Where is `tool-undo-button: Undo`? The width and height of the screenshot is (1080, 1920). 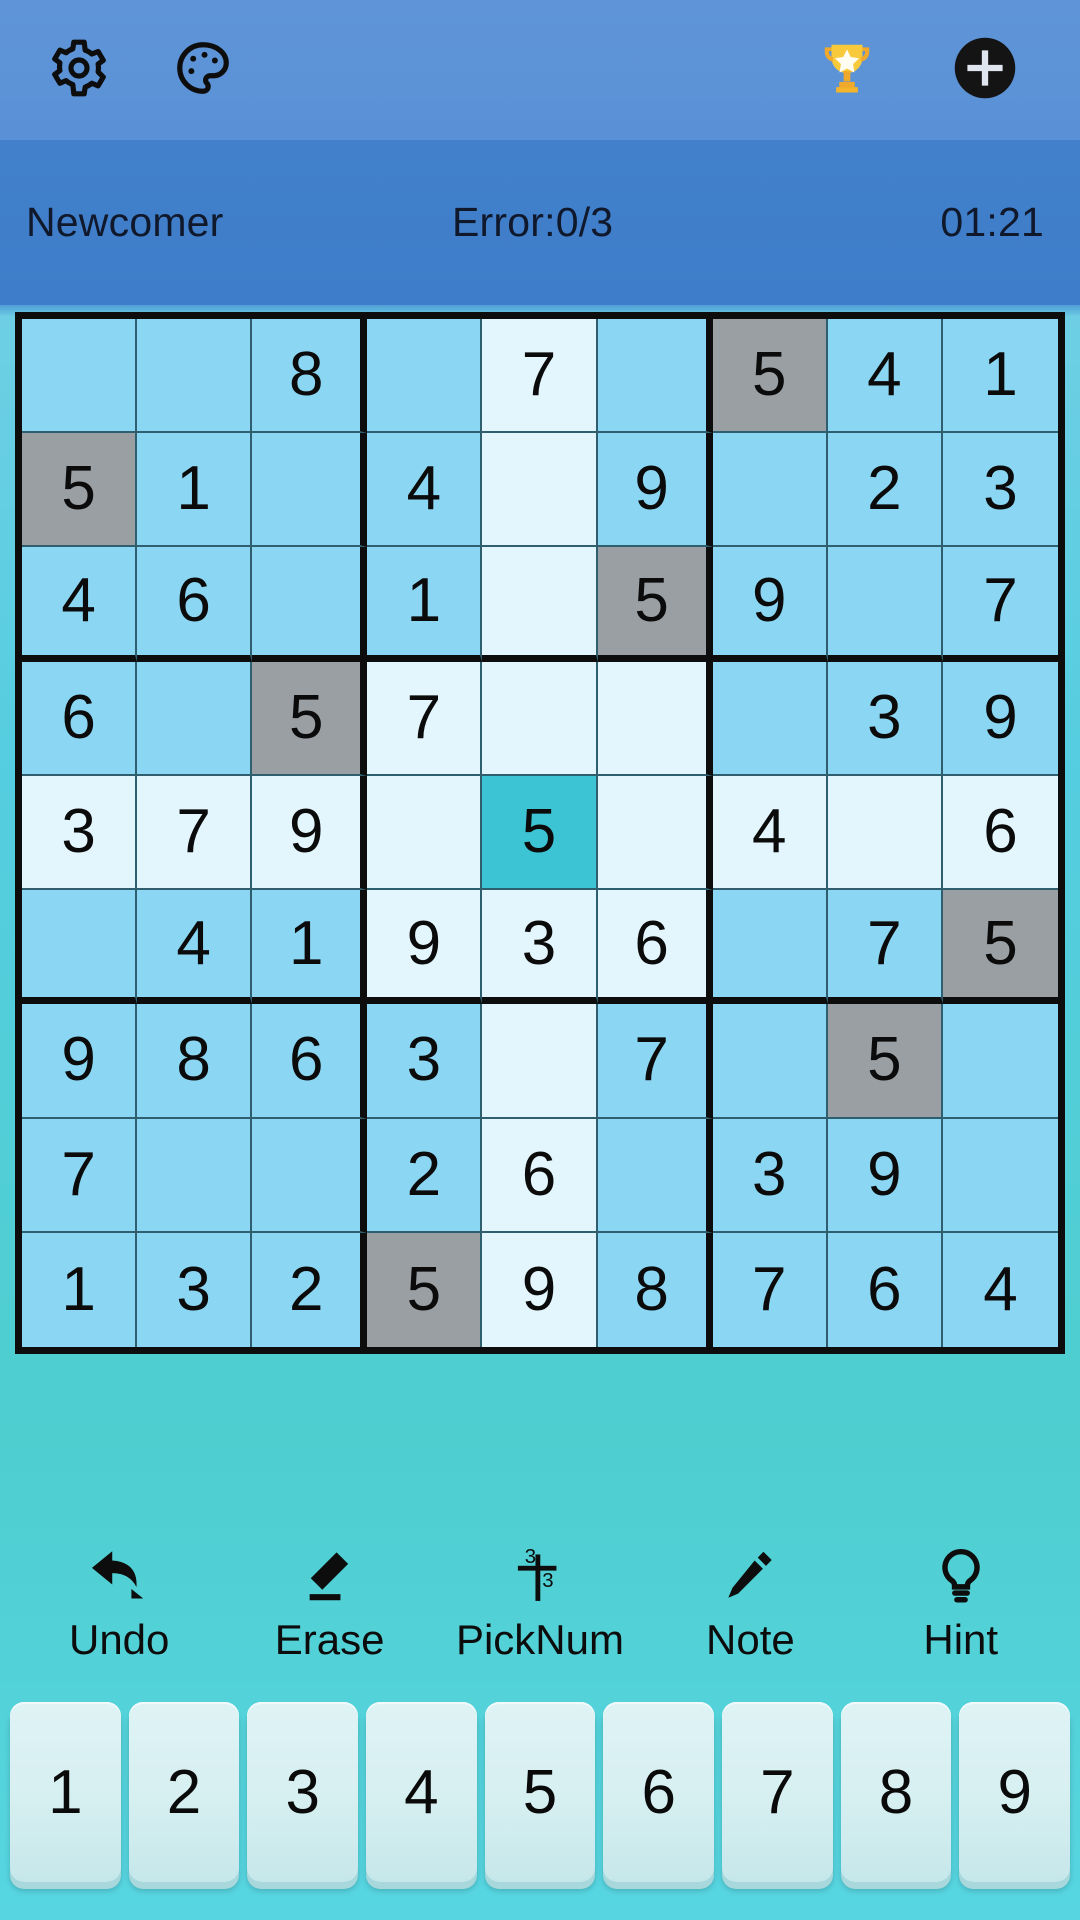
tool-undo-button: Undo is located at coordinates (119, 1602).